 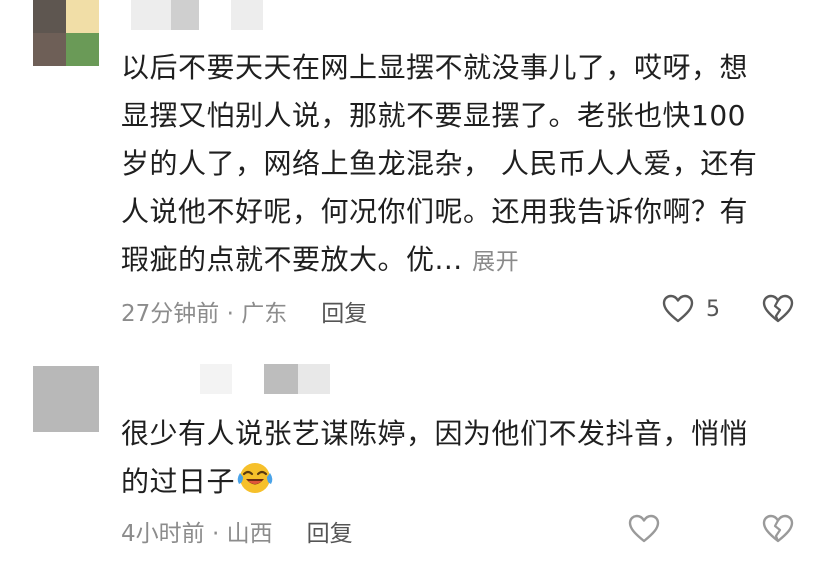 I want to click on expand-link: 展开, so click(x=495, y=262).